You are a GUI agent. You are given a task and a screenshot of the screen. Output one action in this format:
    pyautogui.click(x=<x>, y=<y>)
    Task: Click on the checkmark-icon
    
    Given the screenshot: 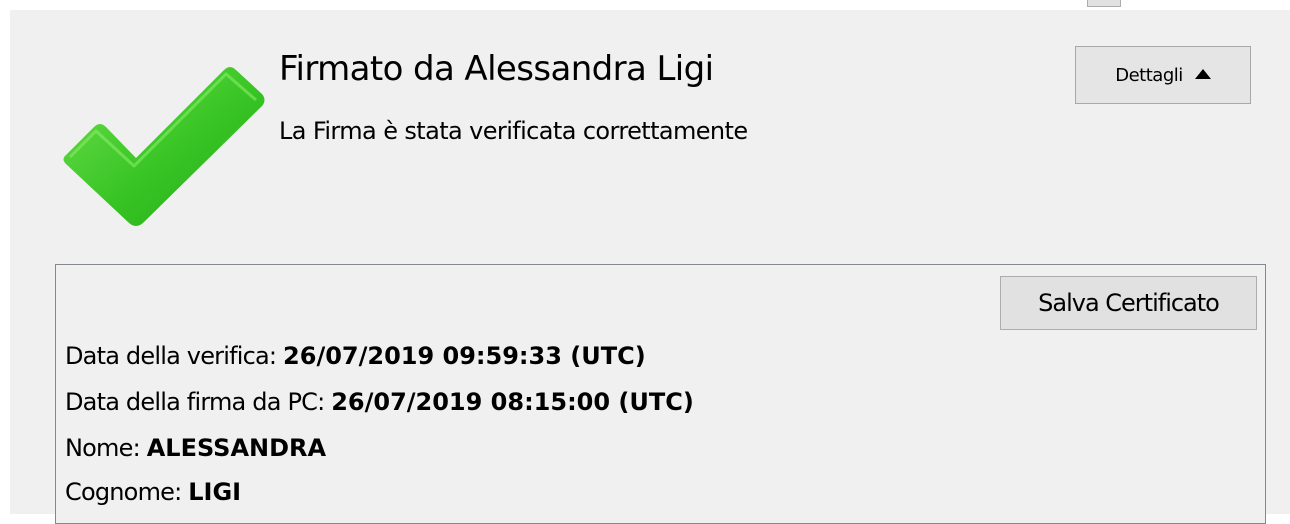 What is the action you would take?
    pyautogui.click(x=164, y=146)
    